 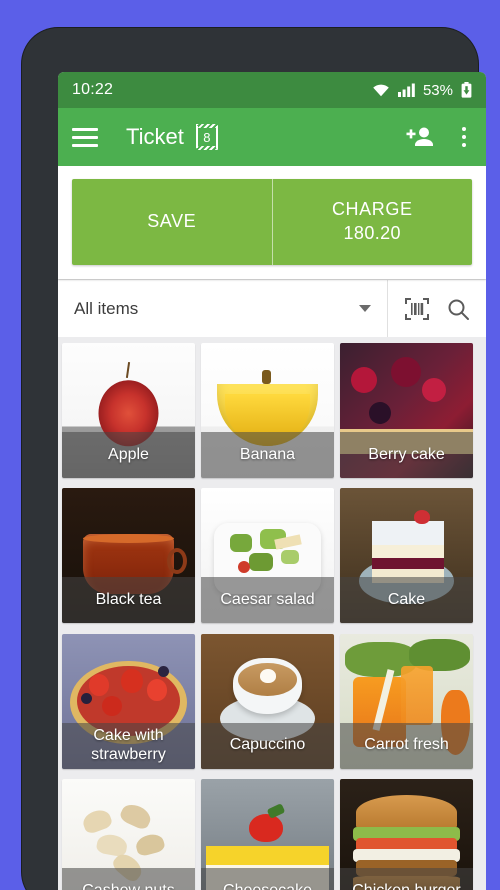 I want to click on product-label-bar: Berry cake, so click(x=406, y=455).